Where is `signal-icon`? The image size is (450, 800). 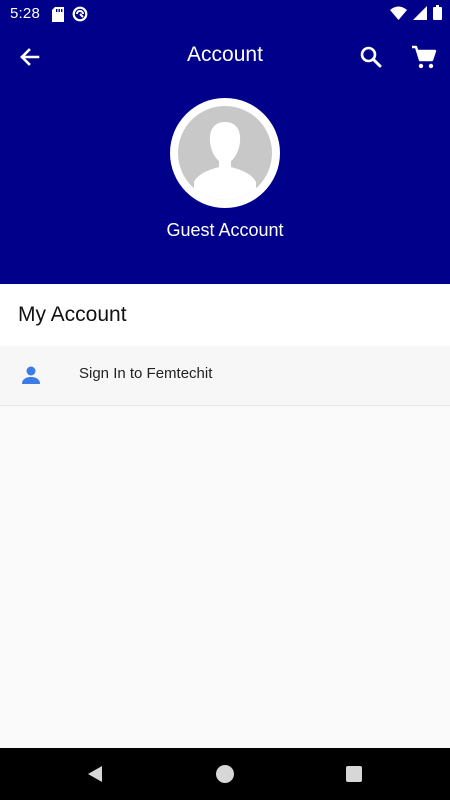 signal-icon is located at coordinates (420, 12).